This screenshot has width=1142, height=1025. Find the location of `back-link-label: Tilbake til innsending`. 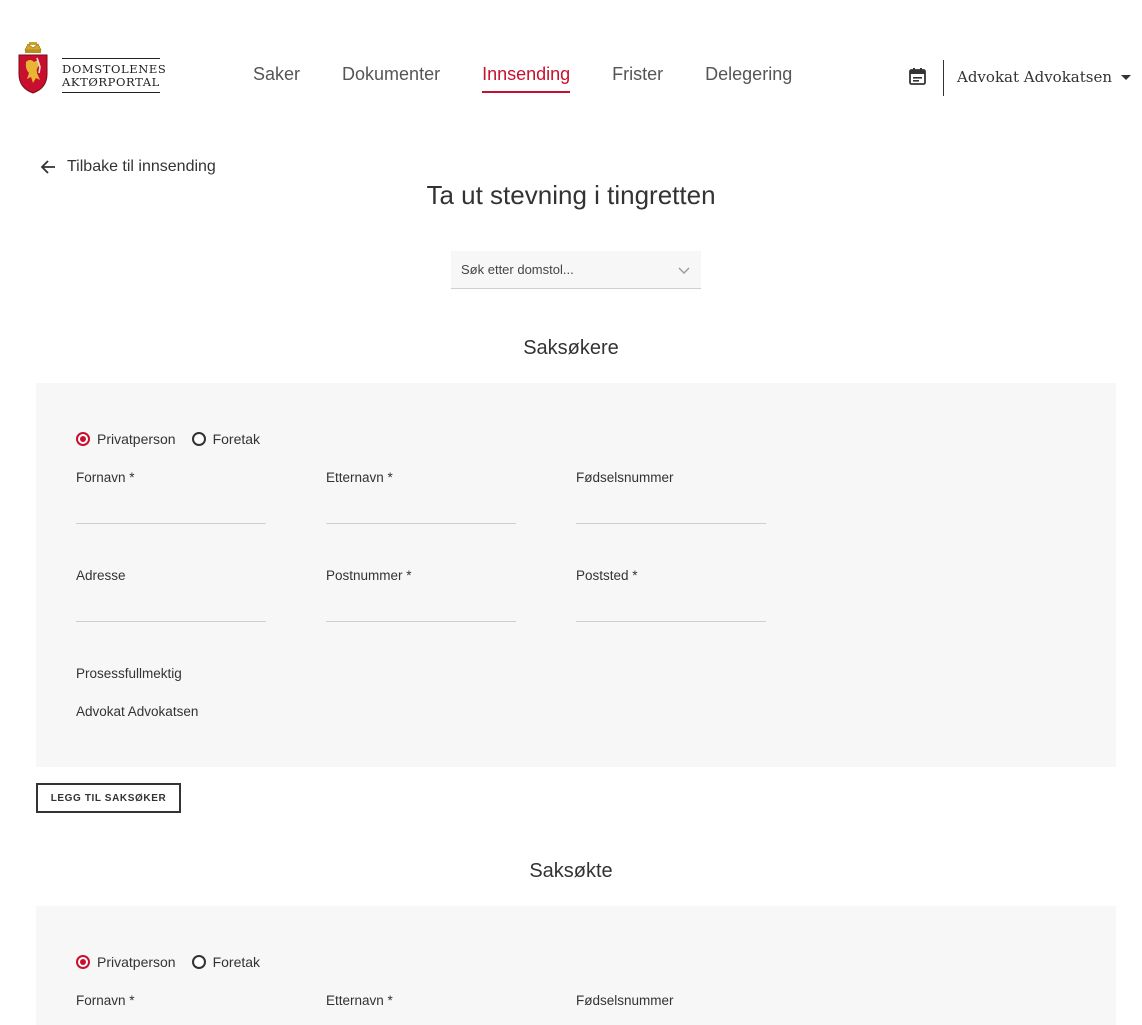

back-link-label: Tilbake til innsending is located at coordinates (141, 166).